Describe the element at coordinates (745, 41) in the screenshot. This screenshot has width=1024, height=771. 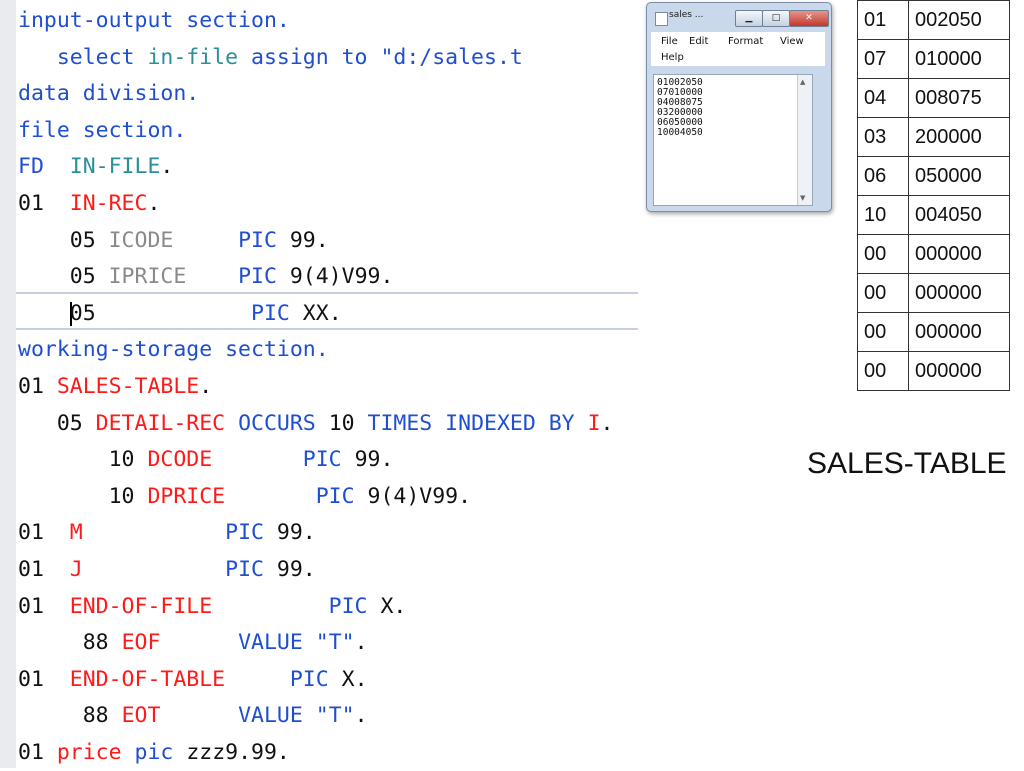
I see `menu-format: Format` at that location.